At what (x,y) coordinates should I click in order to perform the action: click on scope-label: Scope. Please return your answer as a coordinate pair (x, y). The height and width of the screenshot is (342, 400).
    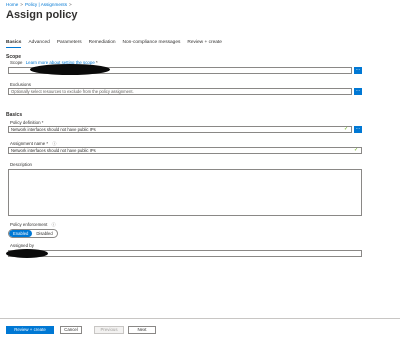
    Looking at the image, I should click on (16, 62).